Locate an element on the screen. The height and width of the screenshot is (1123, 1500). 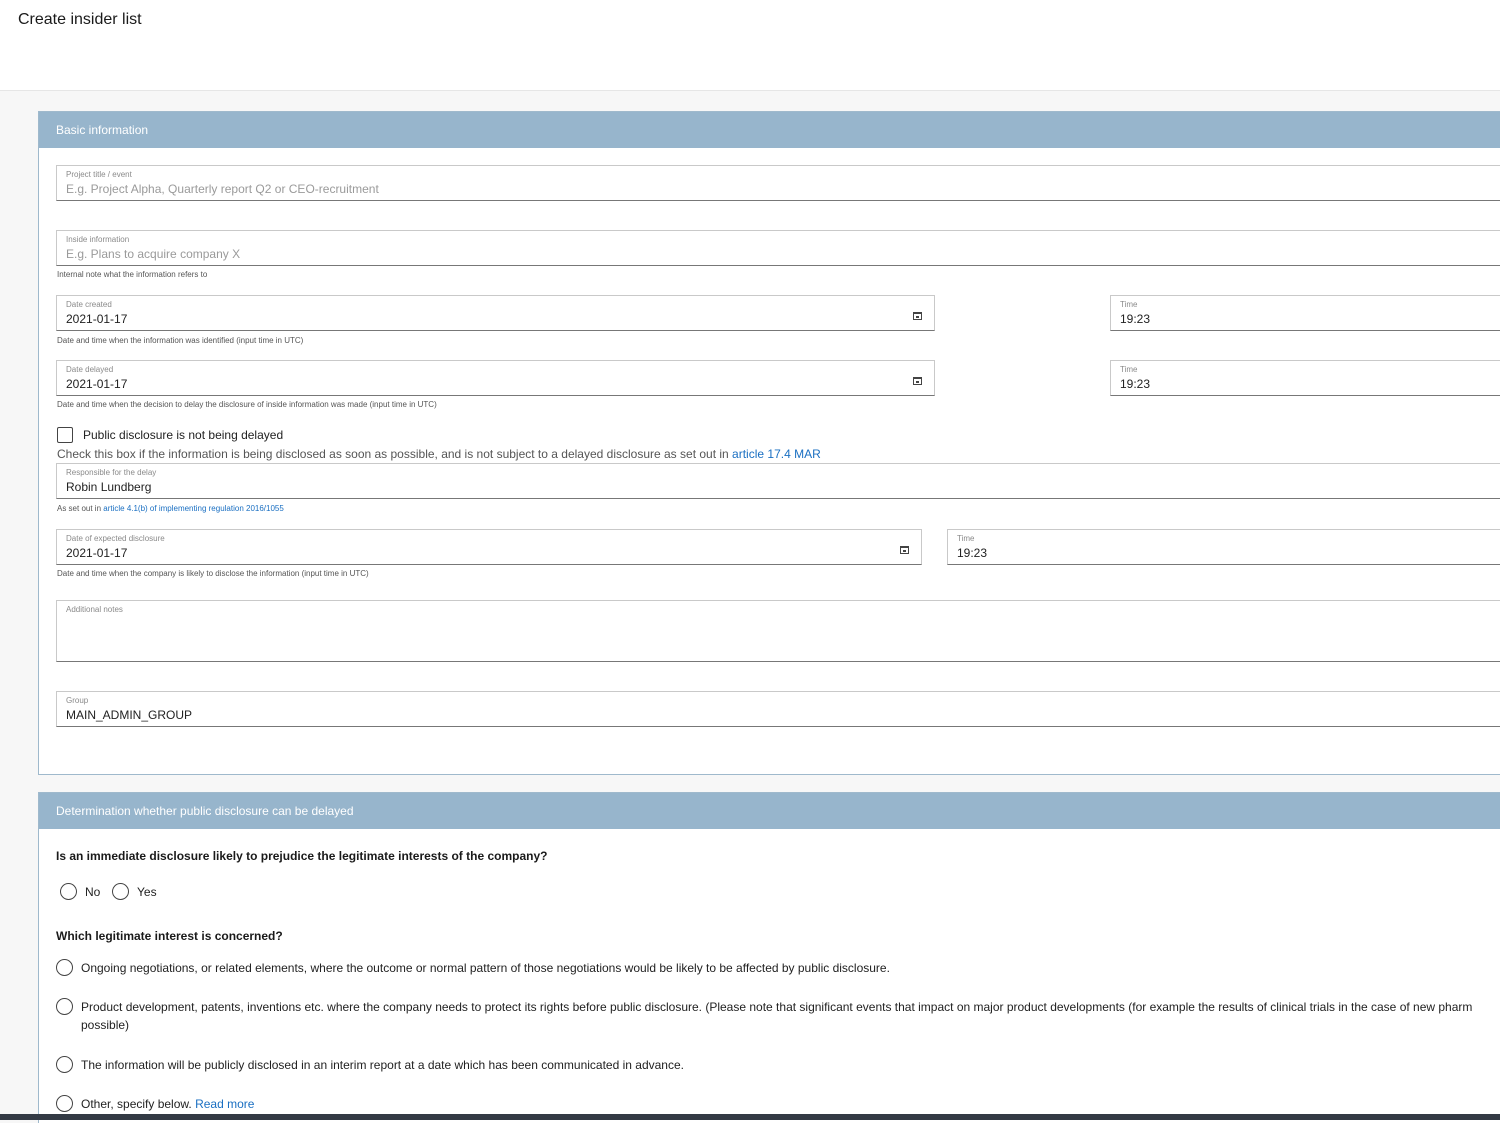
field-label: Date of expected disclosure is located at coordinates (115, 538).